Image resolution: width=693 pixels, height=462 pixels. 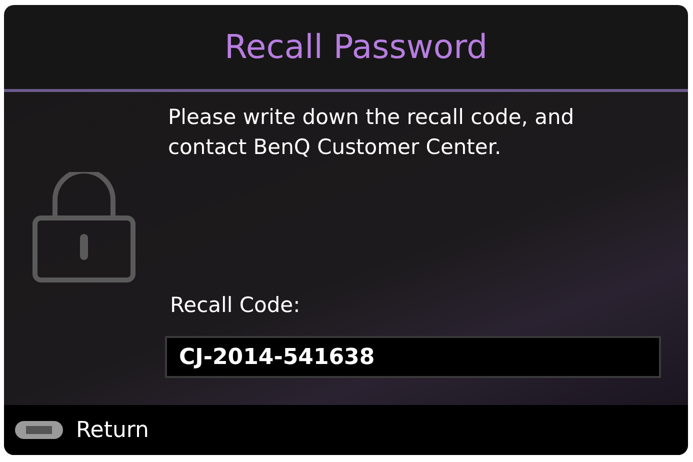 What do you see at coordinates (113, 430) in the screenshot?
I see `return-hint: Return` at bounding box center [113, 430].